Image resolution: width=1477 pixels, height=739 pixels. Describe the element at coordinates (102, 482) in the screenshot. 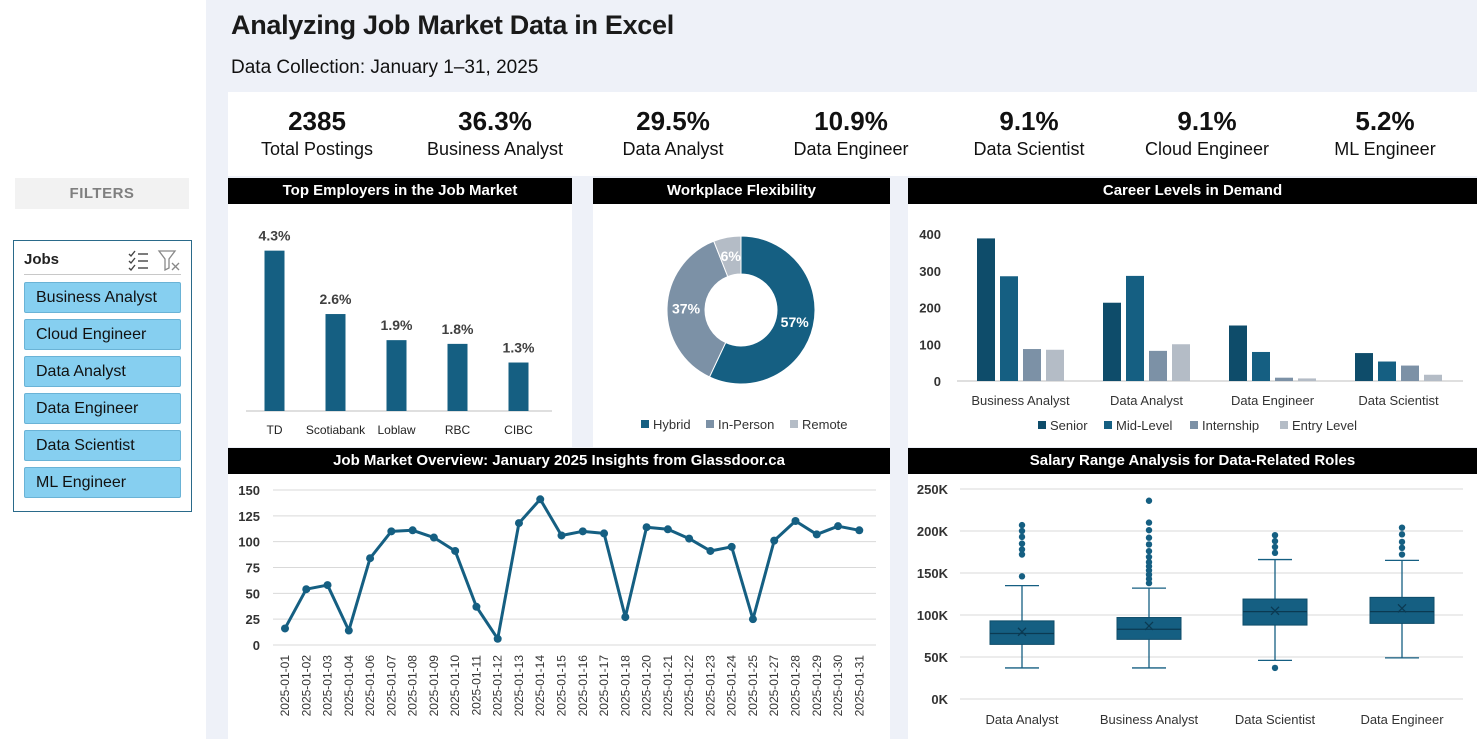

I see `slicer-item-ml-engineer: ML Engineer` at that location.